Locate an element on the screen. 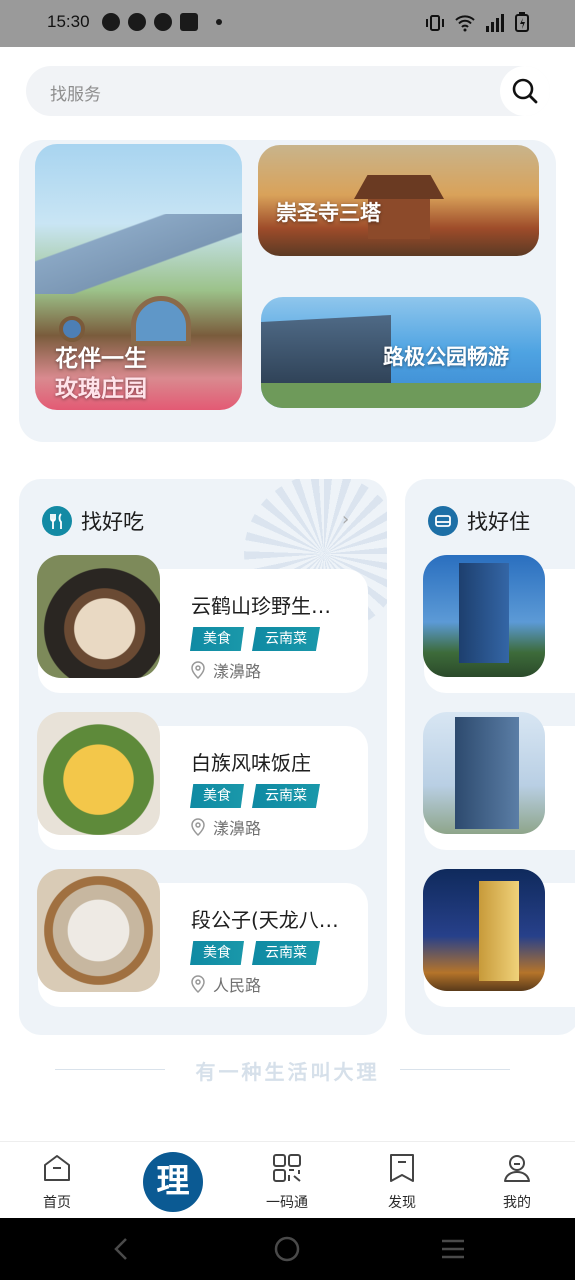 The image size is (575, 1280). tab-profile: 我的 is located at coordinates (517, 1180).